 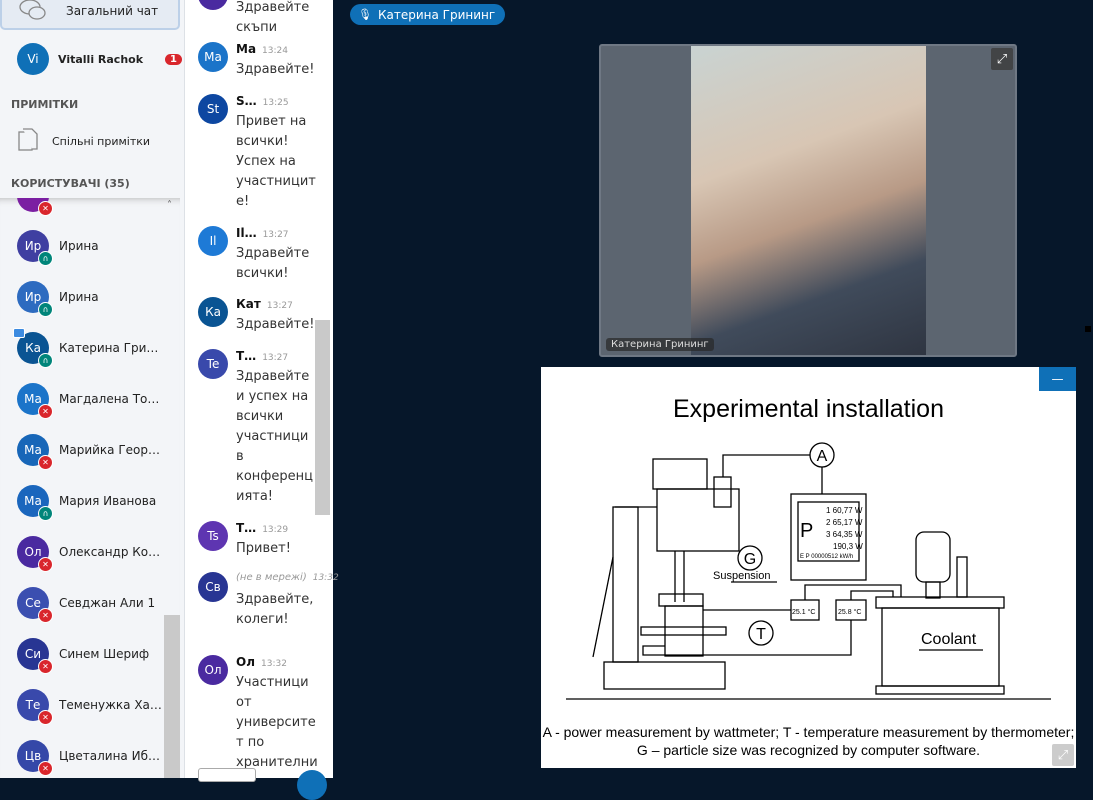 What do you see at coordinates (844, 510) in the screenshot?
I see `meter-line: 1 60,77 W` at bounding box center [844, 510].